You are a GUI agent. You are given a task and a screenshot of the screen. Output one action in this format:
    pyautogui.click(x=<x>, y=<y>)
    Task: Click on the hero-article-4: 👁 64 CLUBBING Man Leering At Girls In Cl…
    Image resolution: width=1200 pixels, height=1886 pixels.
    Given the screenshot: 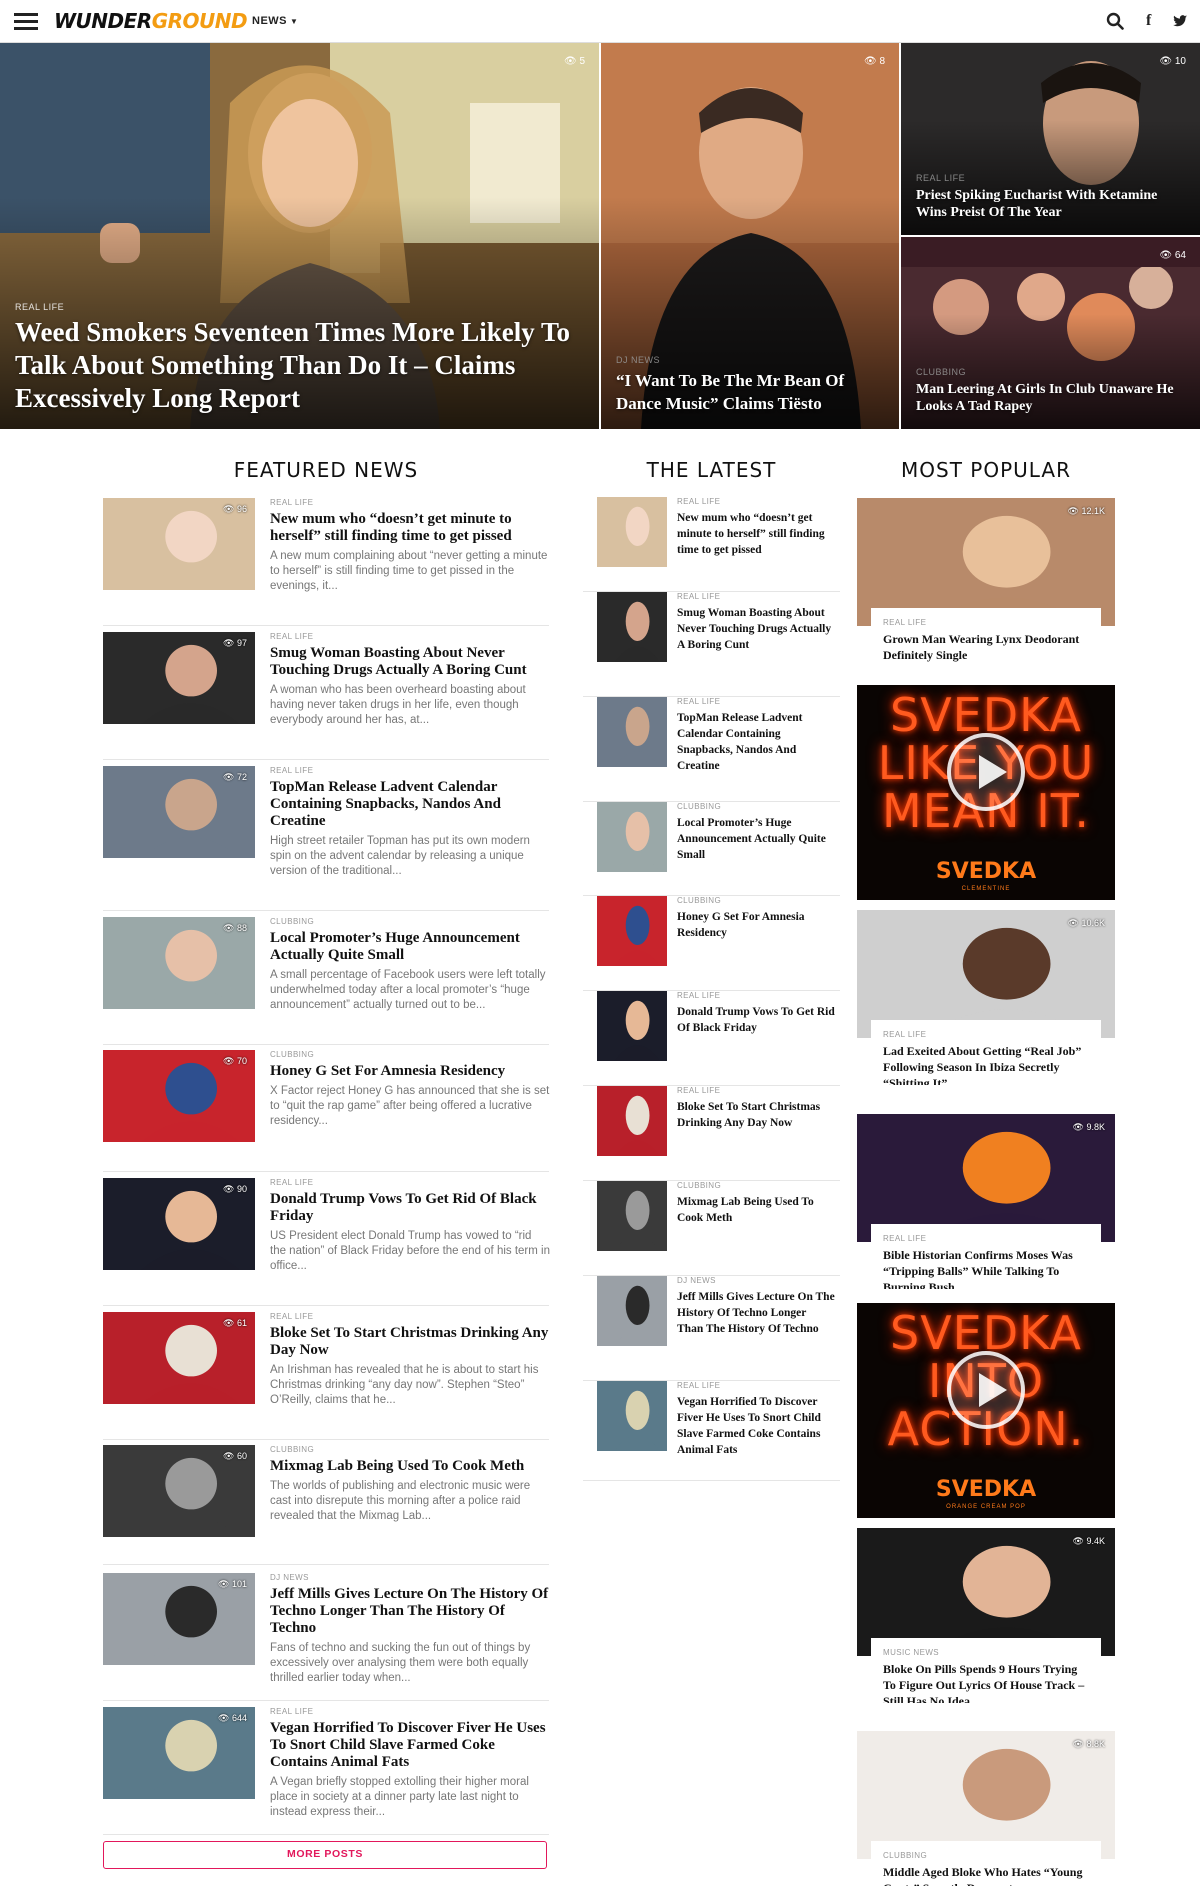 What is the action you would take?
    pyautogui.click(x=1050, y=333)
    